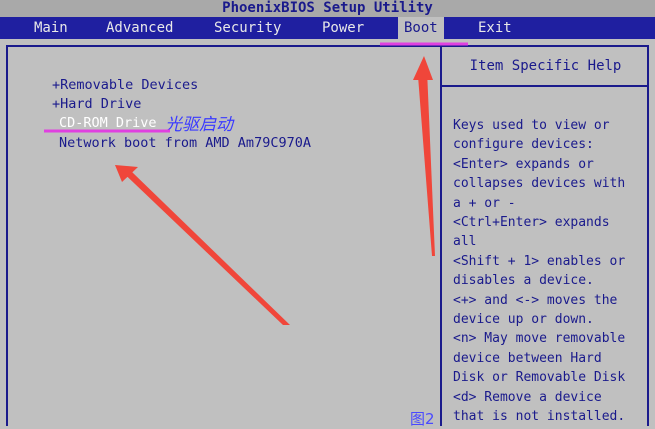 This screenshot has width=655, height=429. What do you see at coordinates (539, 339) in the screenshot?
I see `help-line: <n> May move removable` at bounding box center [539, 339].